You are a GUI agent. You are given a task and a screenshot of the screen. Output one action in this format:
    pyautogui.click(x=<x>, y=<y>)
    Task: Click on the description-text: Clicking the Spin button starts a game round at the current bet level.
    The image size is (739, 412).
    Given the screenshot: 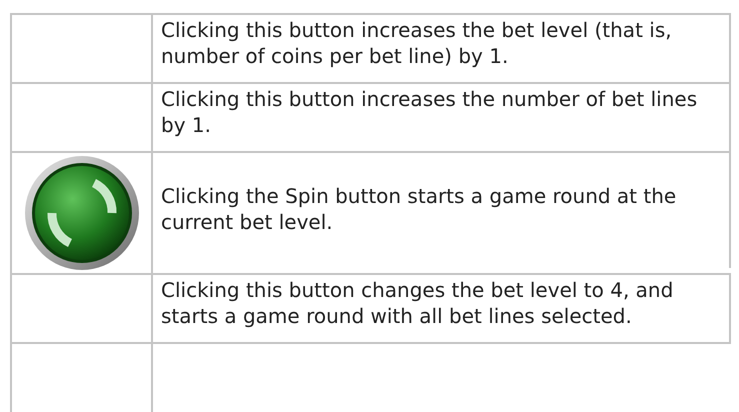 What is the action you would take?
    pyautogui.click(x=419, y=209)
    